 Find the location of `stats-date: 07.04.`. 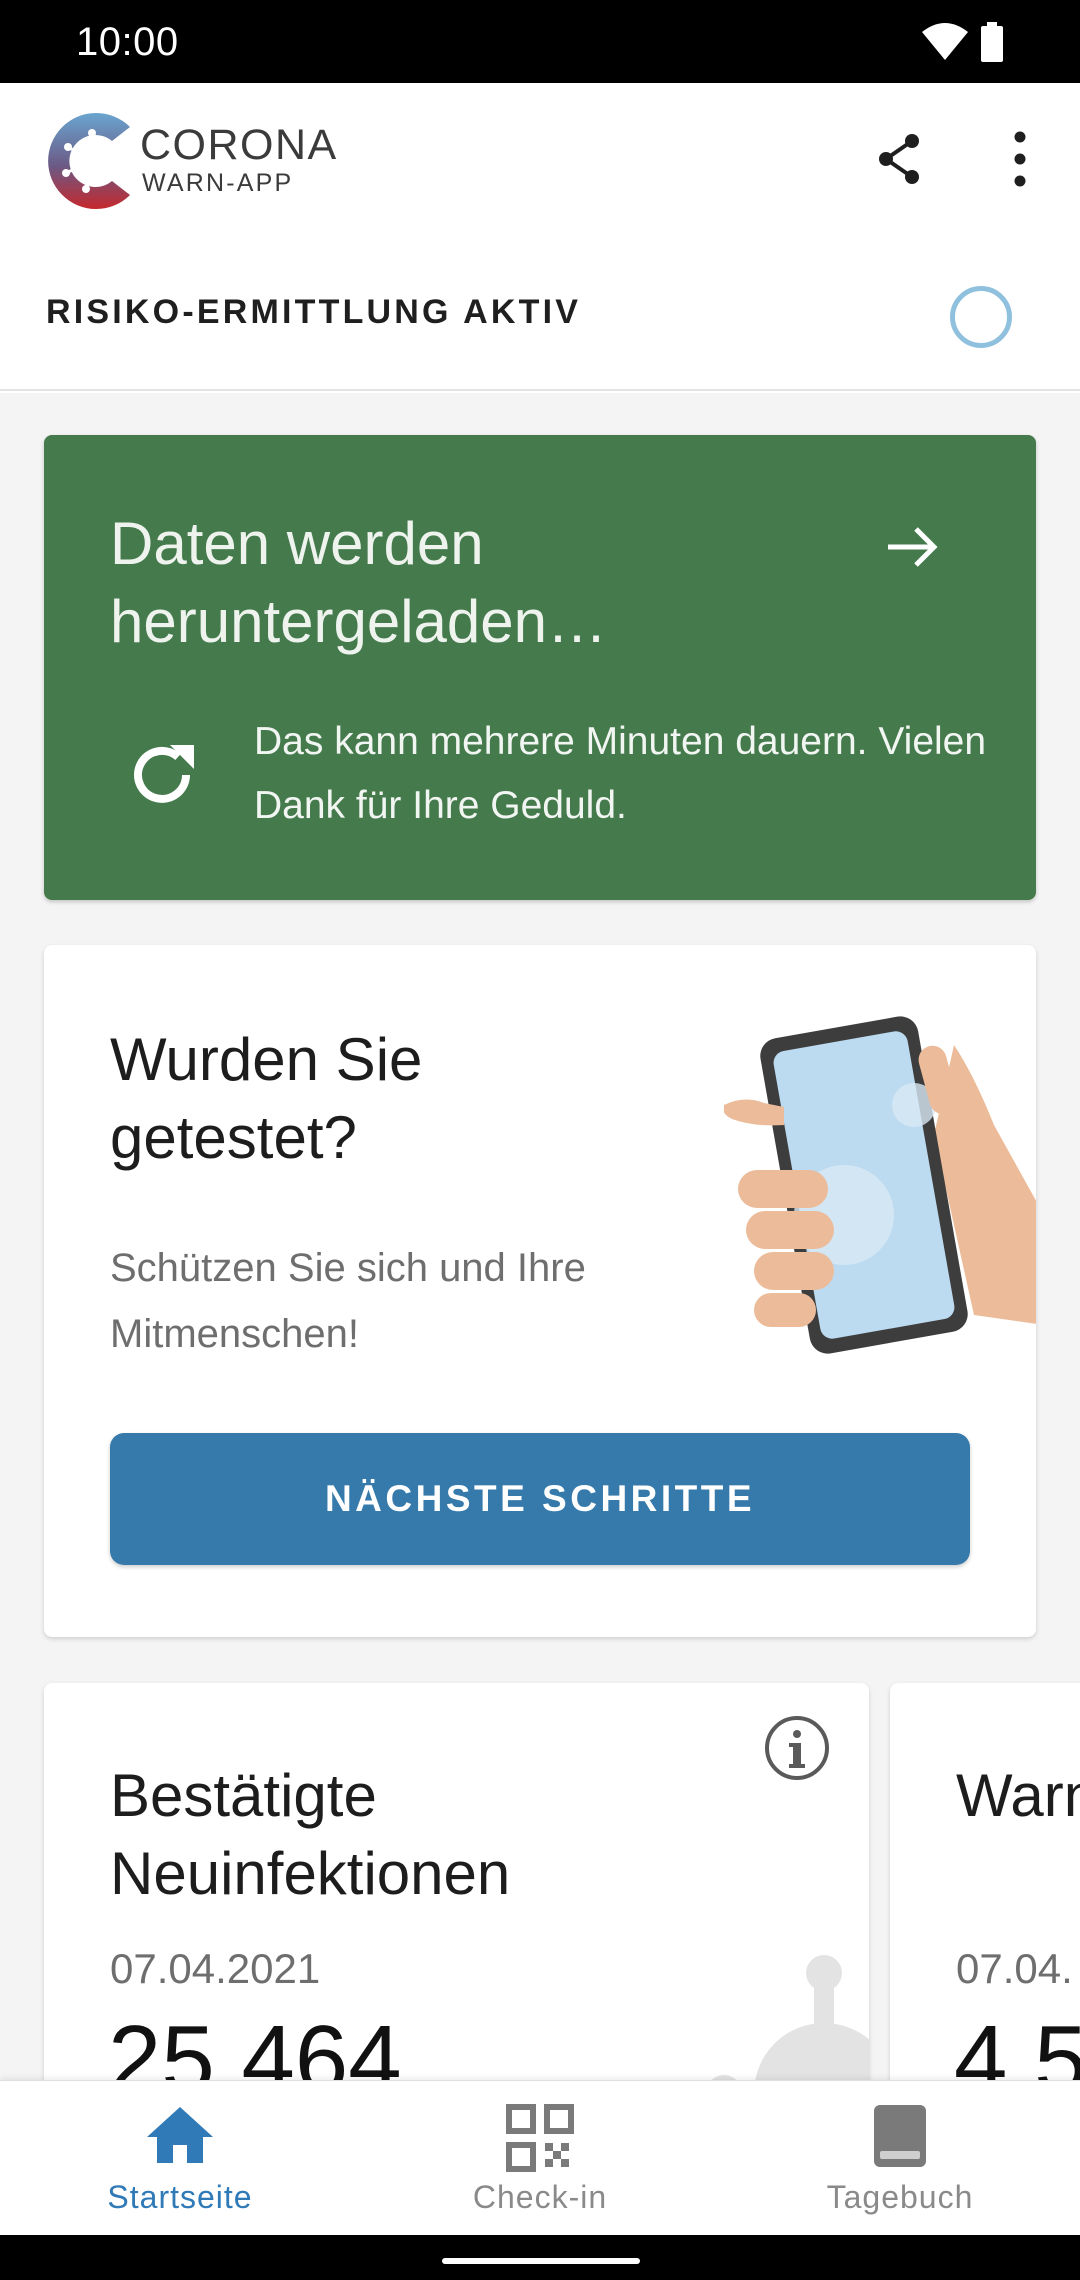

stats-date: 07.04. is located at coordinates (1014, 1968).